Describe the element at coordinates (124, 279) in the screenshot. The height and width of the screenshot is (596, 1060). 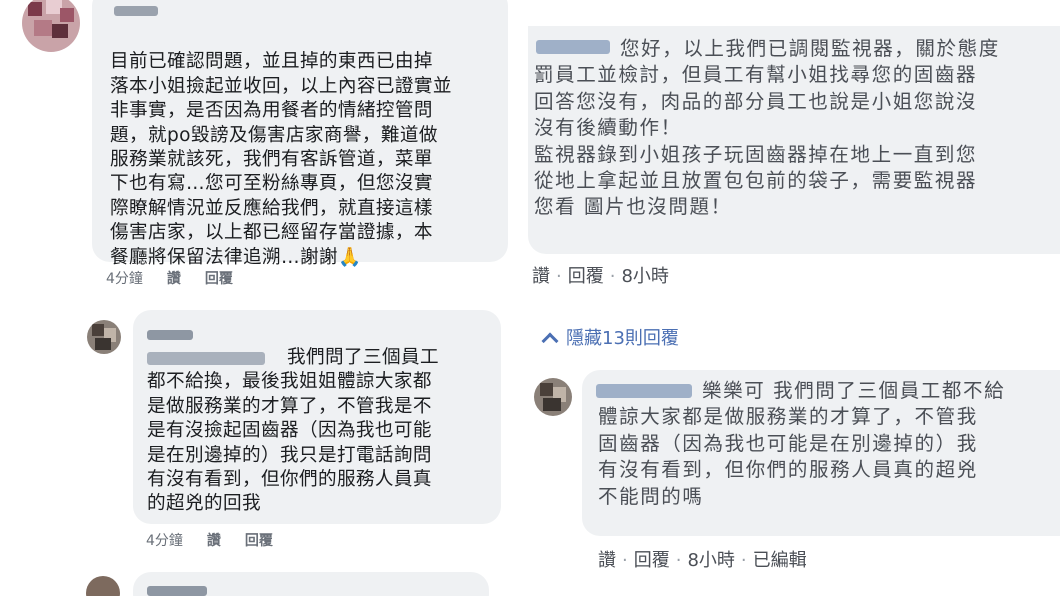
I see `comment-time: 4分鐘` at that location.